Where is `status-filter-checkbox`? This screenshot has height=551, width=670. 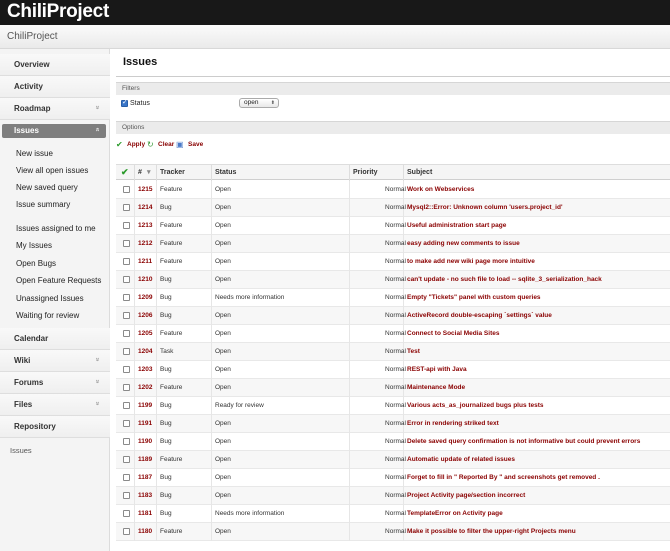 status-filter-checkbox is located at coordinates (124, 102).